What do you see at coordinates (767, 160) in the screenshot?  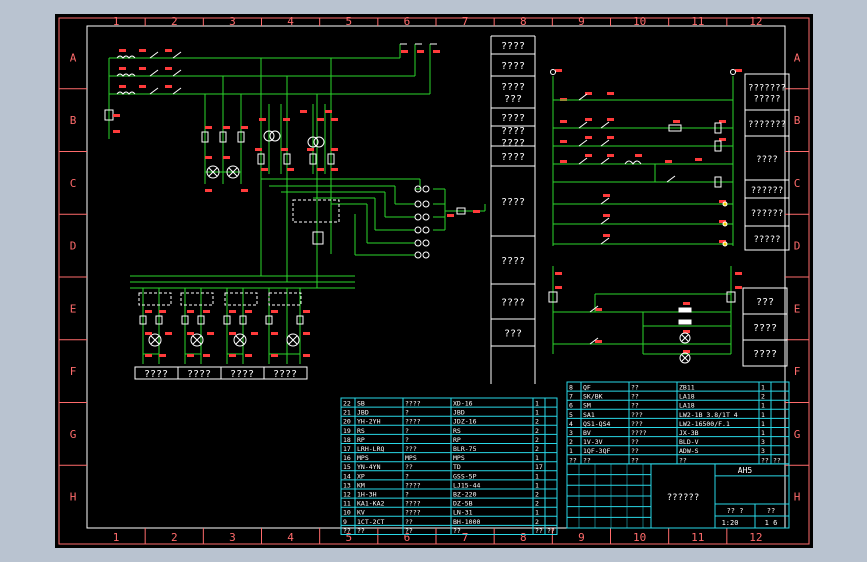 I see `right-column-text: ????` at bounding box center [767, 160].